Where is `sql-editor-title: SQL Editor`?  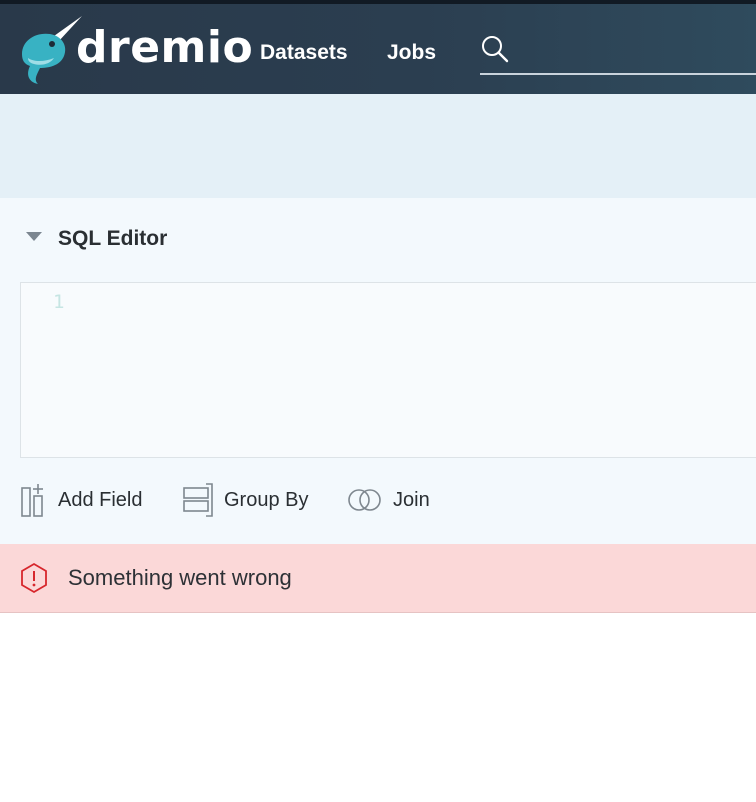 sql-editor-title: SQL Editor is located at coordinates (113, 238).